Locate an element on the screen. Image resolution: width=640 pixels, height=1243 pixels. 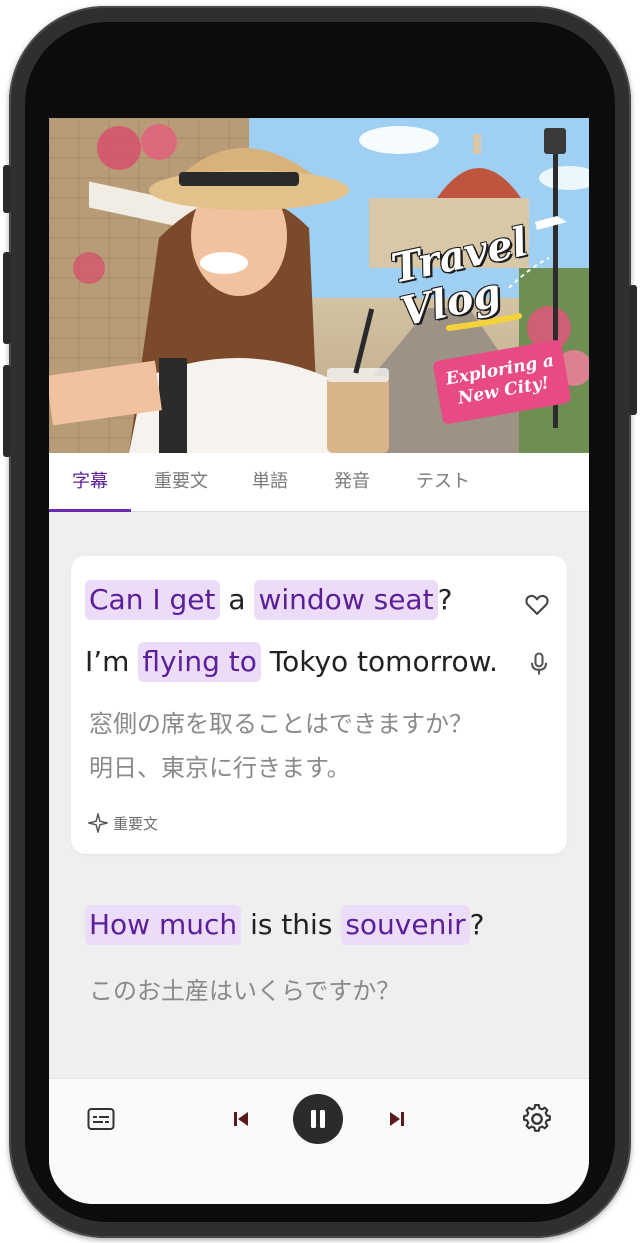
tab-label: 字幕 is located at coordinates (90, 481).